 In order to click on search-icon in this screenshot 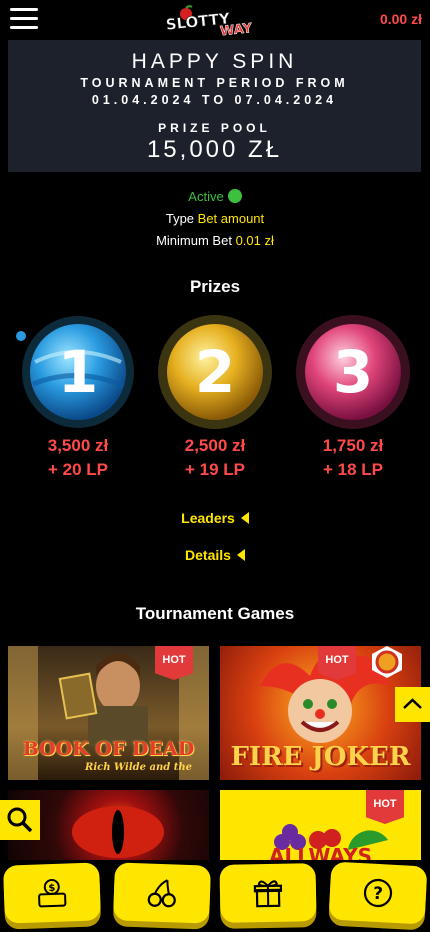, I will do `click(20, 820)`.